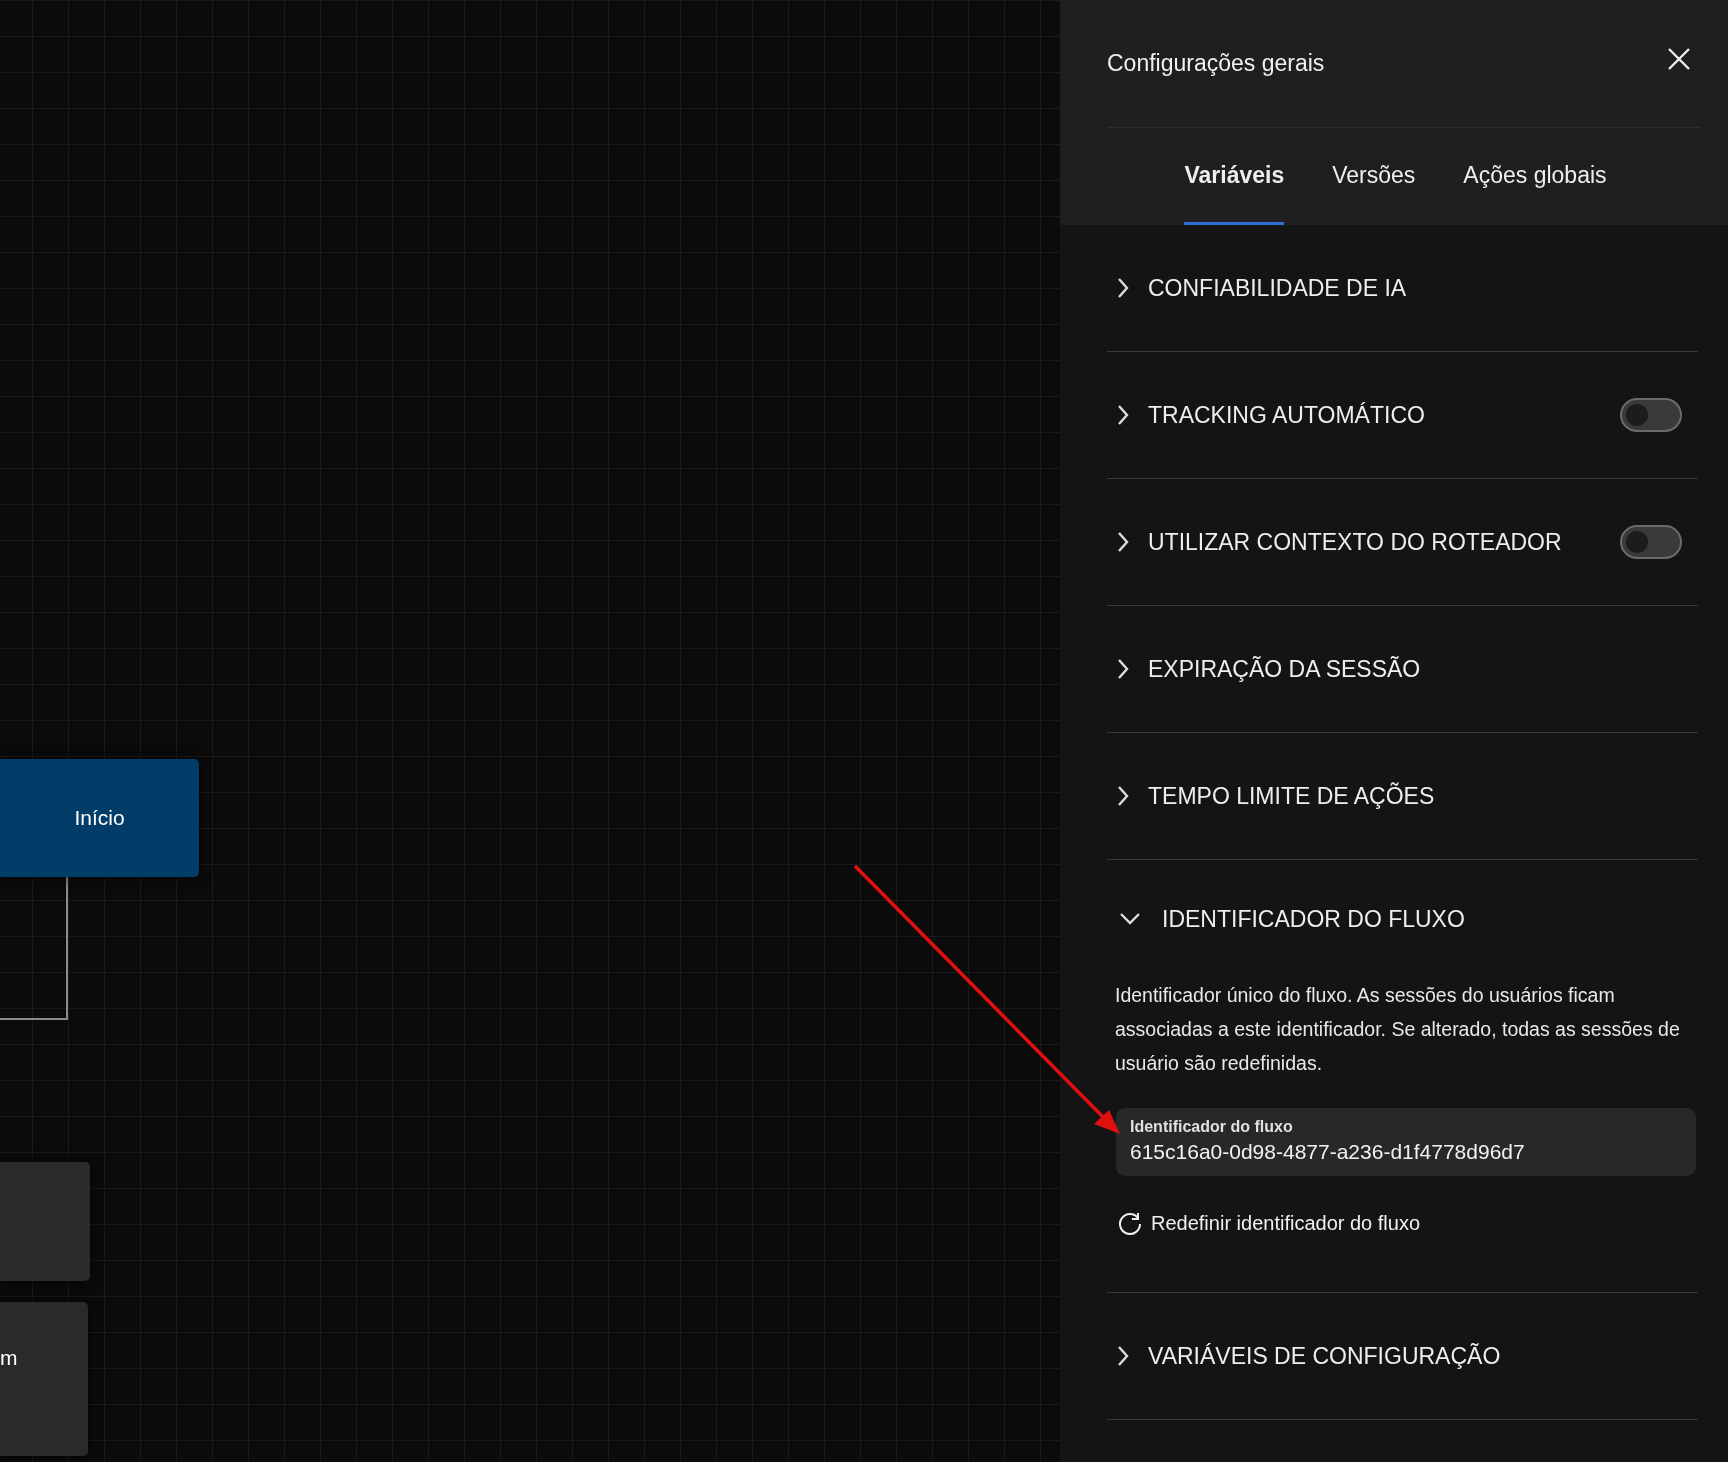  Describe the element at coordinates (99, 818) in the screenshot. I see `start-node: Início` at that location.